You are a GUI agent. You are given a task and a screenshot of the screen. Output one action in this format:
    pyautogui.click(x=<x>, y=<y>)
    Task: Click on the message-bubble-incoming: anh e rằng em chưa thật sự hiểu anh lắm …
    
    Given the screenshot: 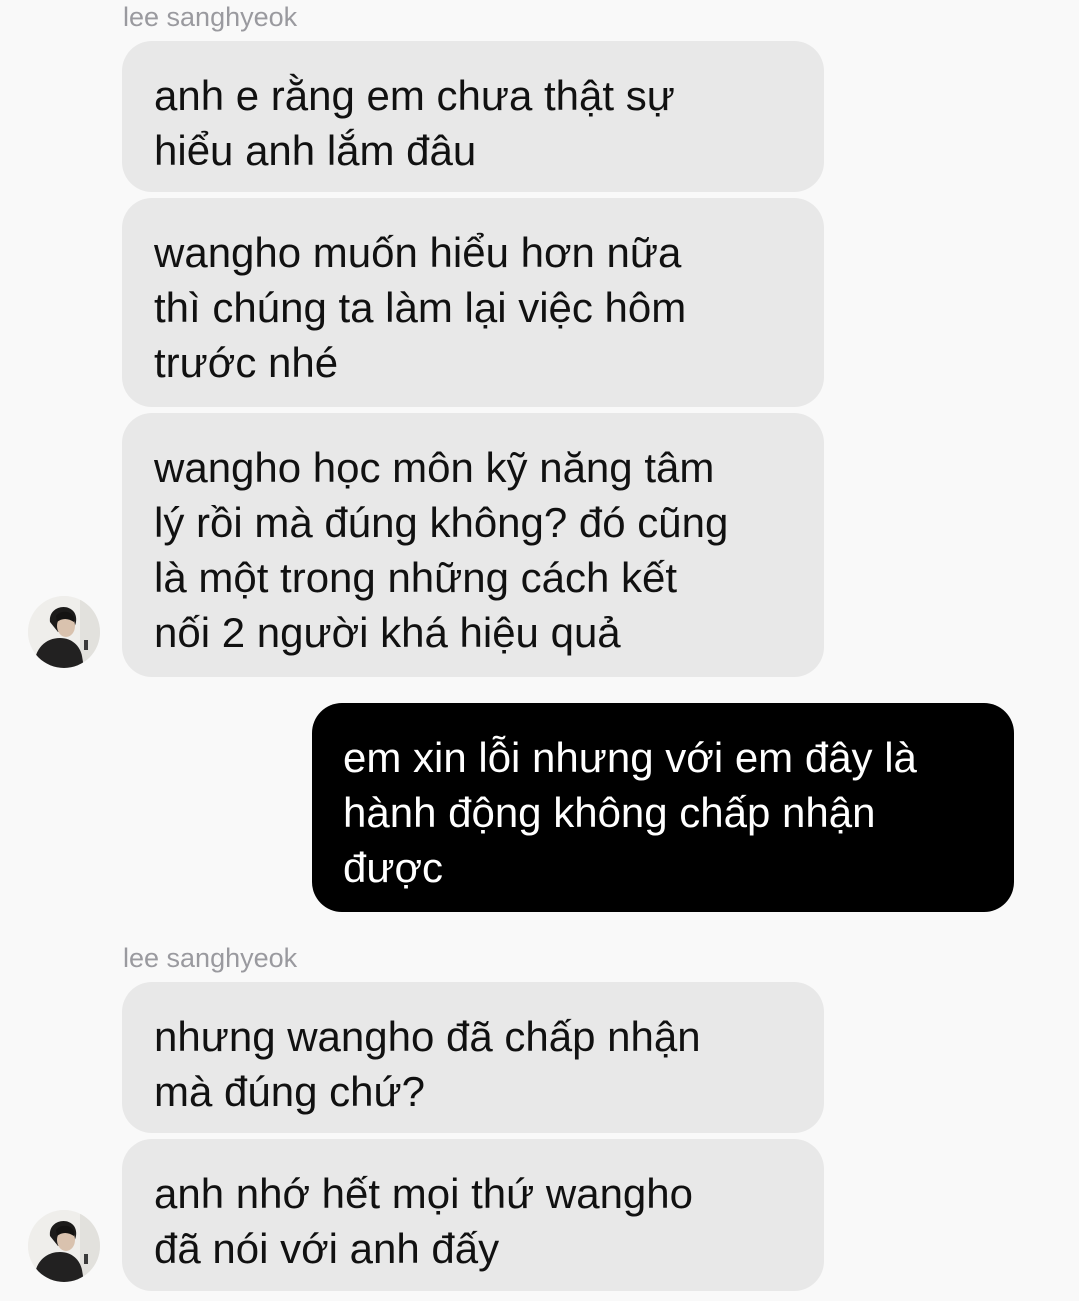 What is the action you would take?
    pyautogui.click(x=473, y=116)
    